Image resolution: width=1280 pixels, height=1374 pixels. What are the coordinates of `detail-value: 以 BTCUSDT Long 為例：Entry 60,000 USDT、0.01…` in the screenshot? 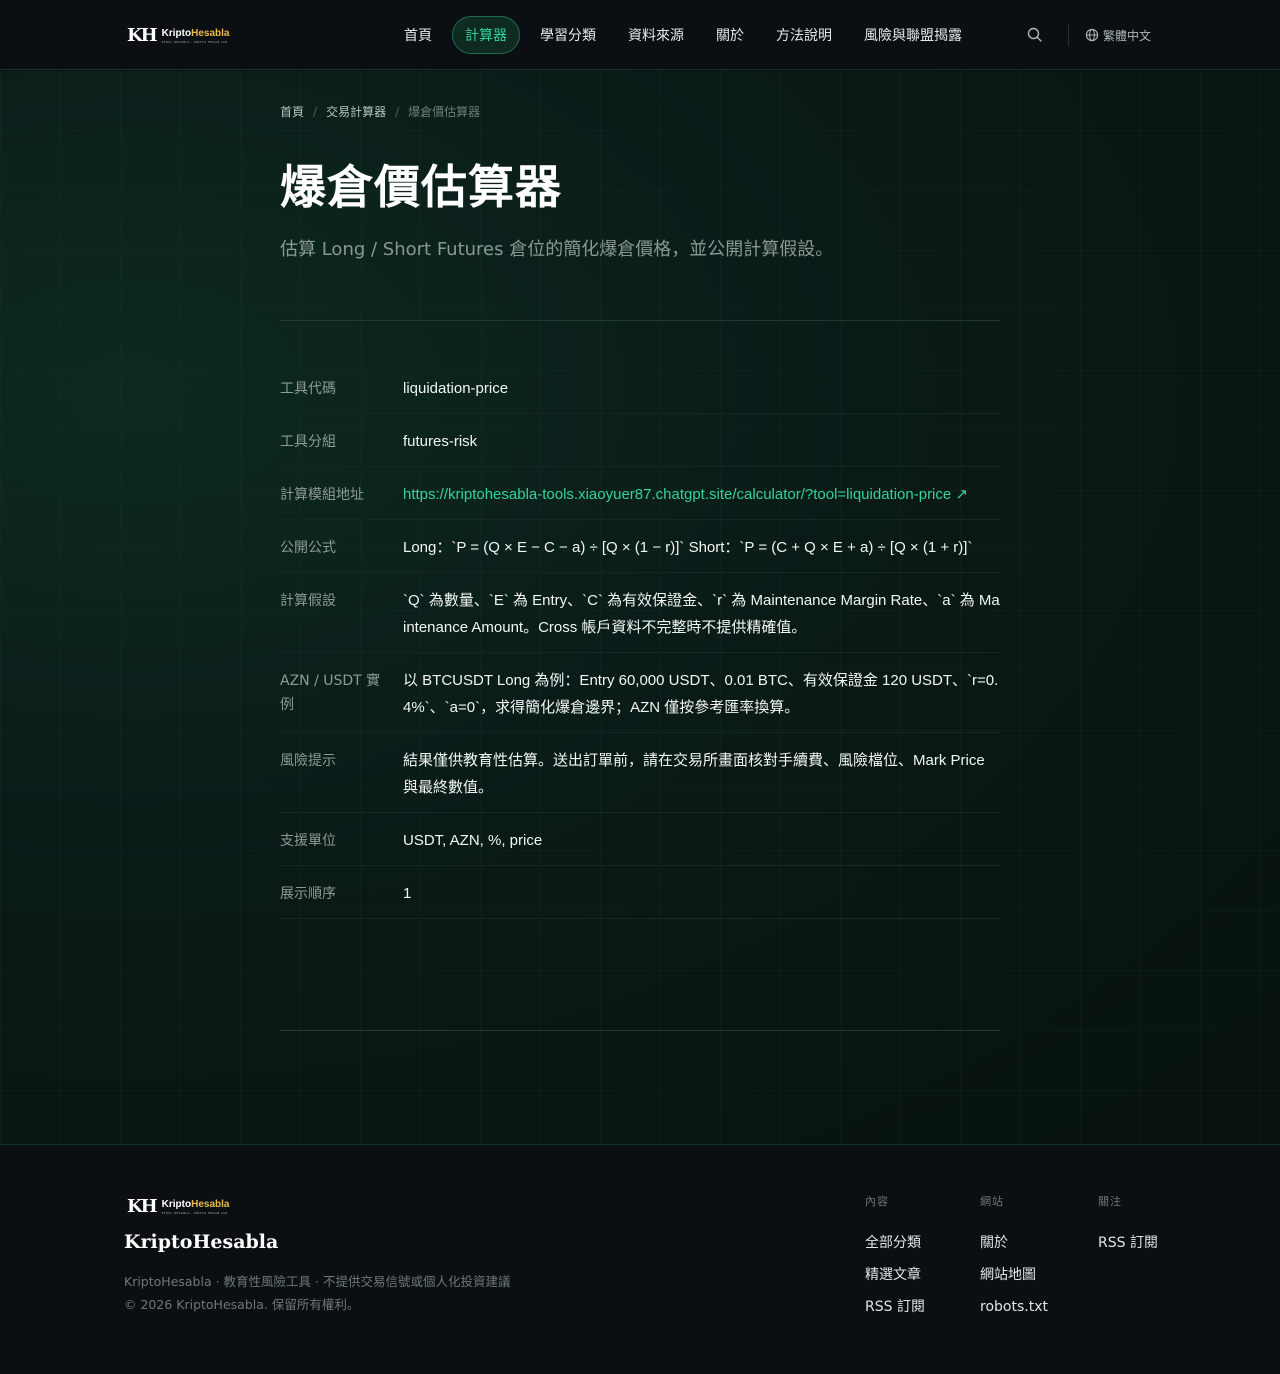 It's located at (701, 694).